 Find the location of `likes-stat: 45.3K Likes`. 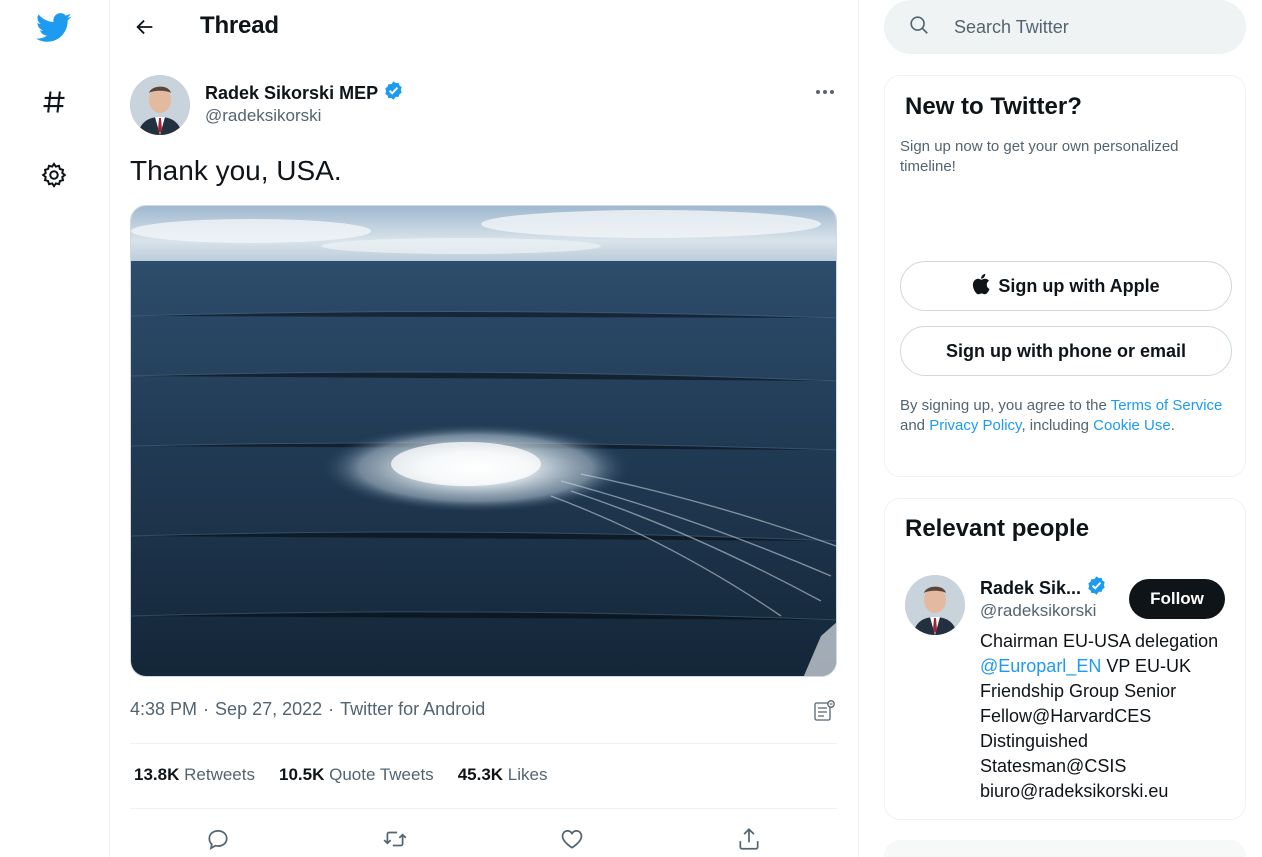

likes-stat: 45.3K Likes is located at coordinates (503, 775).